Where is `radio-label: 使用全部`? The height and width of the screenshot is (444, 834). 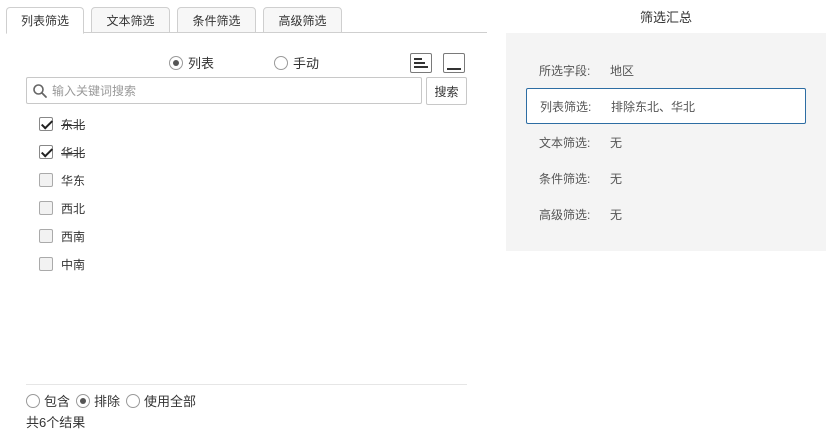 radio-label: 使用全部 is located at coordinates (170, 401).